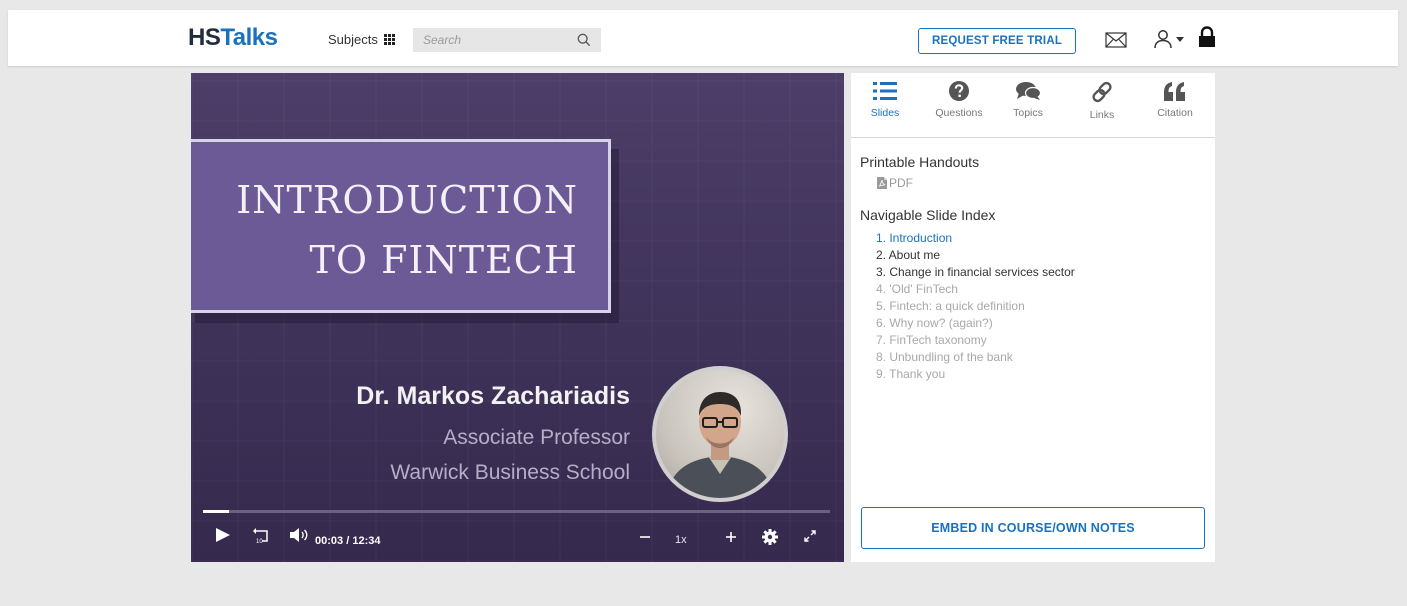  I want to click on link-icon, so click(1102, 92).